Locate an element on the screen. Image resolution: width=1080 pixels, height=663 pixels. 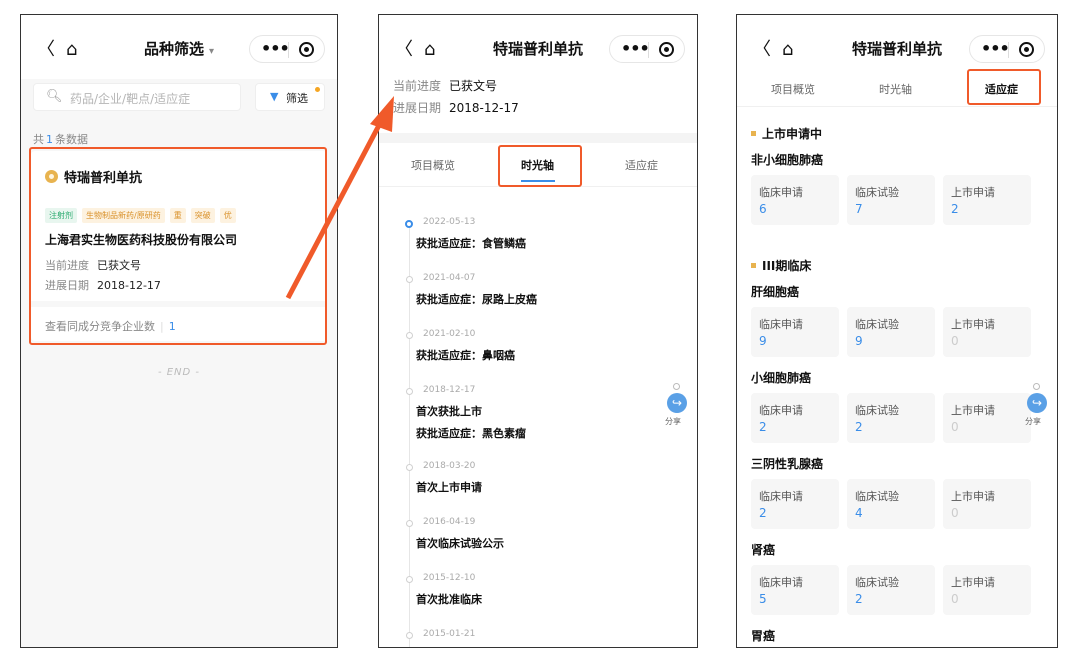
tab-indications: 适应症 is located at coordinates (641, 165).